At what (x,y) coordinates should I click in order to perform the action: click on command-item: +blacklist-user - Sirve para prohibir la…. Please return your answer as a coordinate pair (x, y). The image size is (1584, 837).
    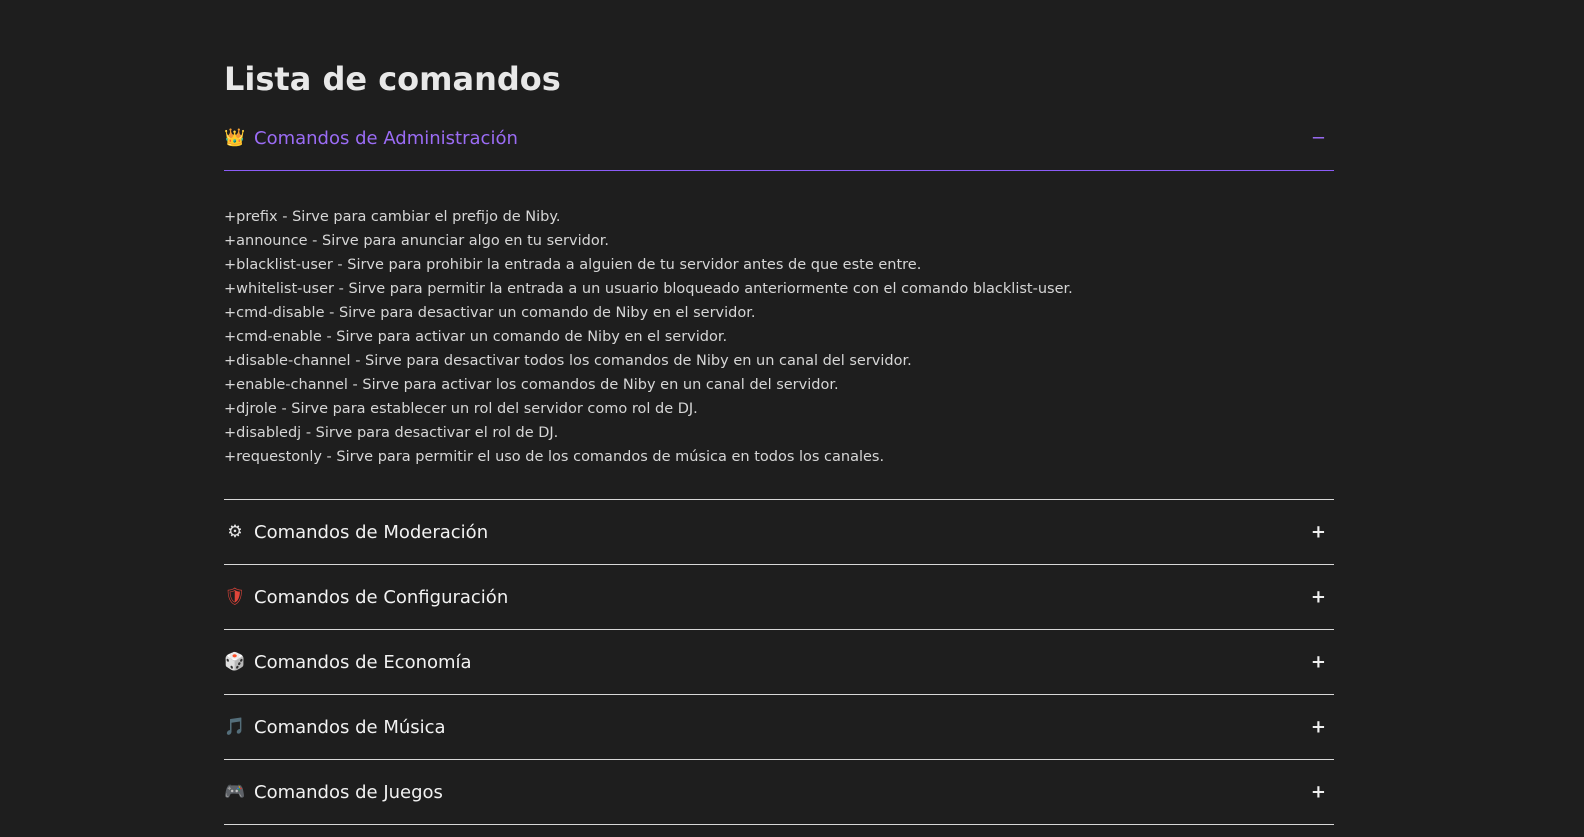
    Looking at the image, I should click on (573, 265).